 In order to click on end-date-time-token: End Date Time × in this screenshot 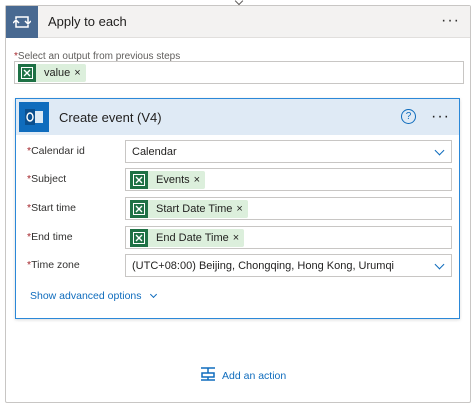, I will do `click(187, 237)`.